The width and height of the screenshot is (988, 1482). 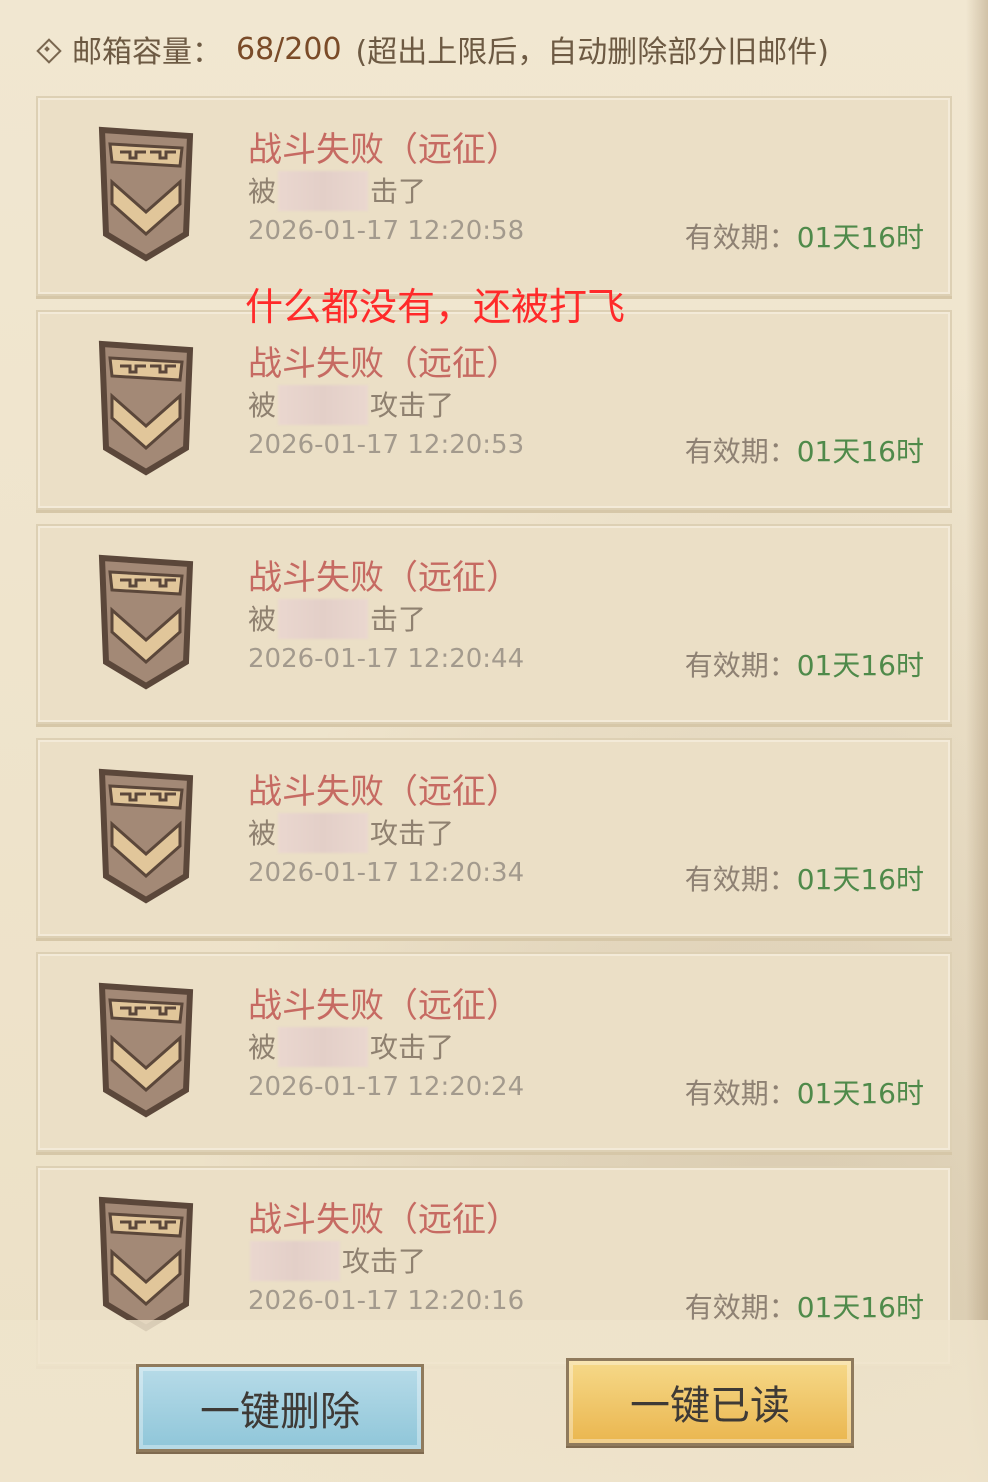 What do you see at coordinates (710, 1402) in the screenshot?
I see `read-all-button: 一键已读` at bounding box center [710, 1402].